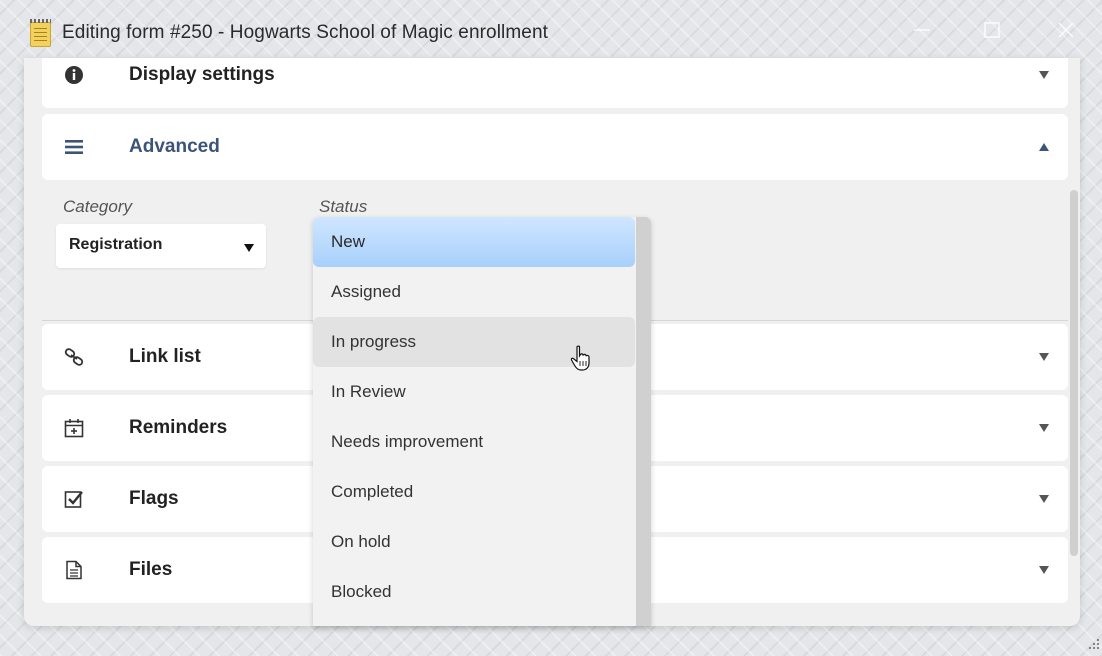  Describe the element at coordinates (474, 392) in the screenshot. I see `status-option-in-review: In Review` at that location.